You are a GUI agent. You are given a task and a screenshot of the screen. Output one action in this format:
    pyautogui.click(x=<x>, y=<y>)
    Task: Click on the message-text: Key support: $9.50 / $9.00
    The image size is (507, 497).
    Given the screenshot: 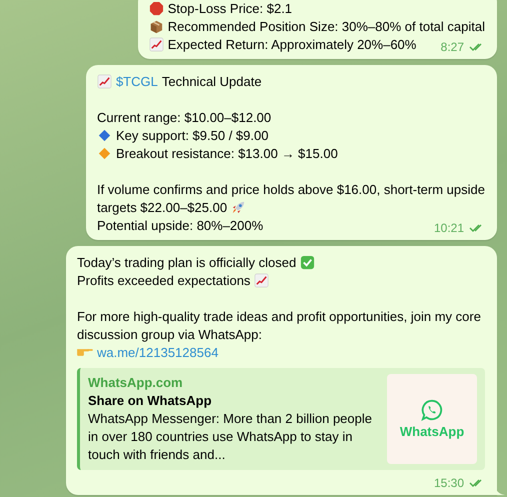 What is the action you would take?
    pyautogui.click(x=192, y=135)
    